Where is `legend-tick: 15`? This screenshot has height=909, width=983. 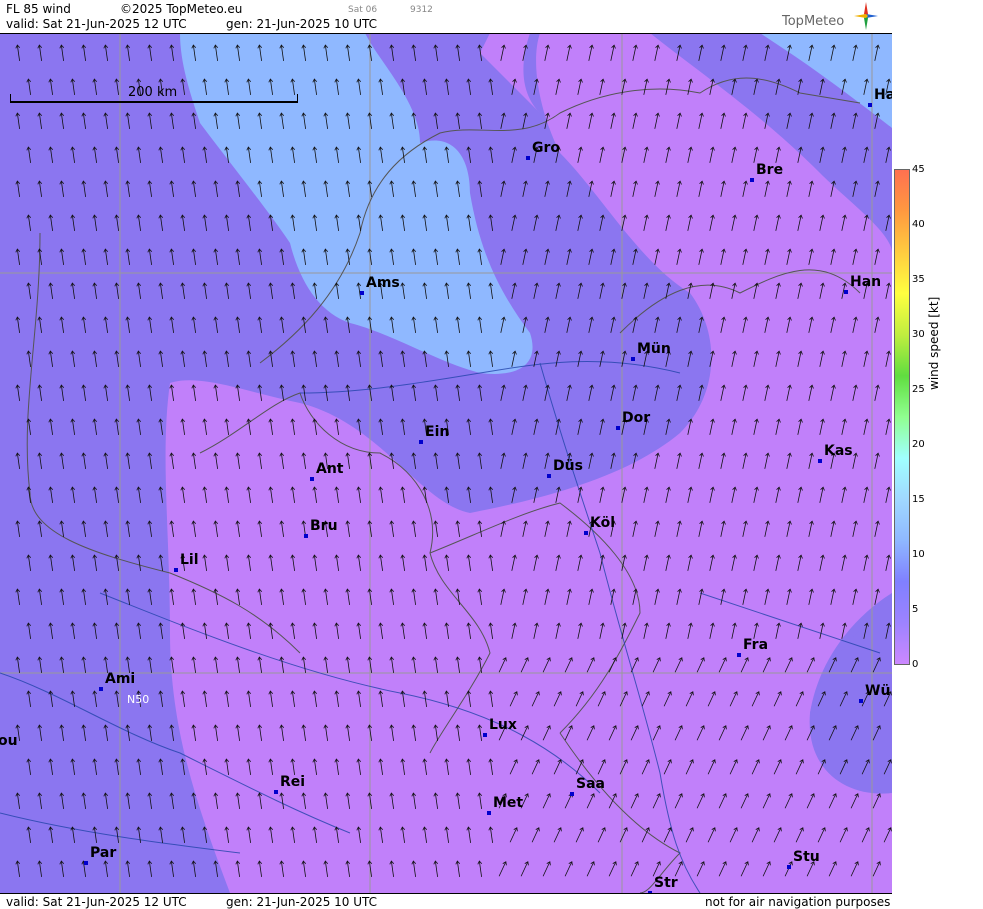 legend-tick: 15 is located at coordinates (918, 499).